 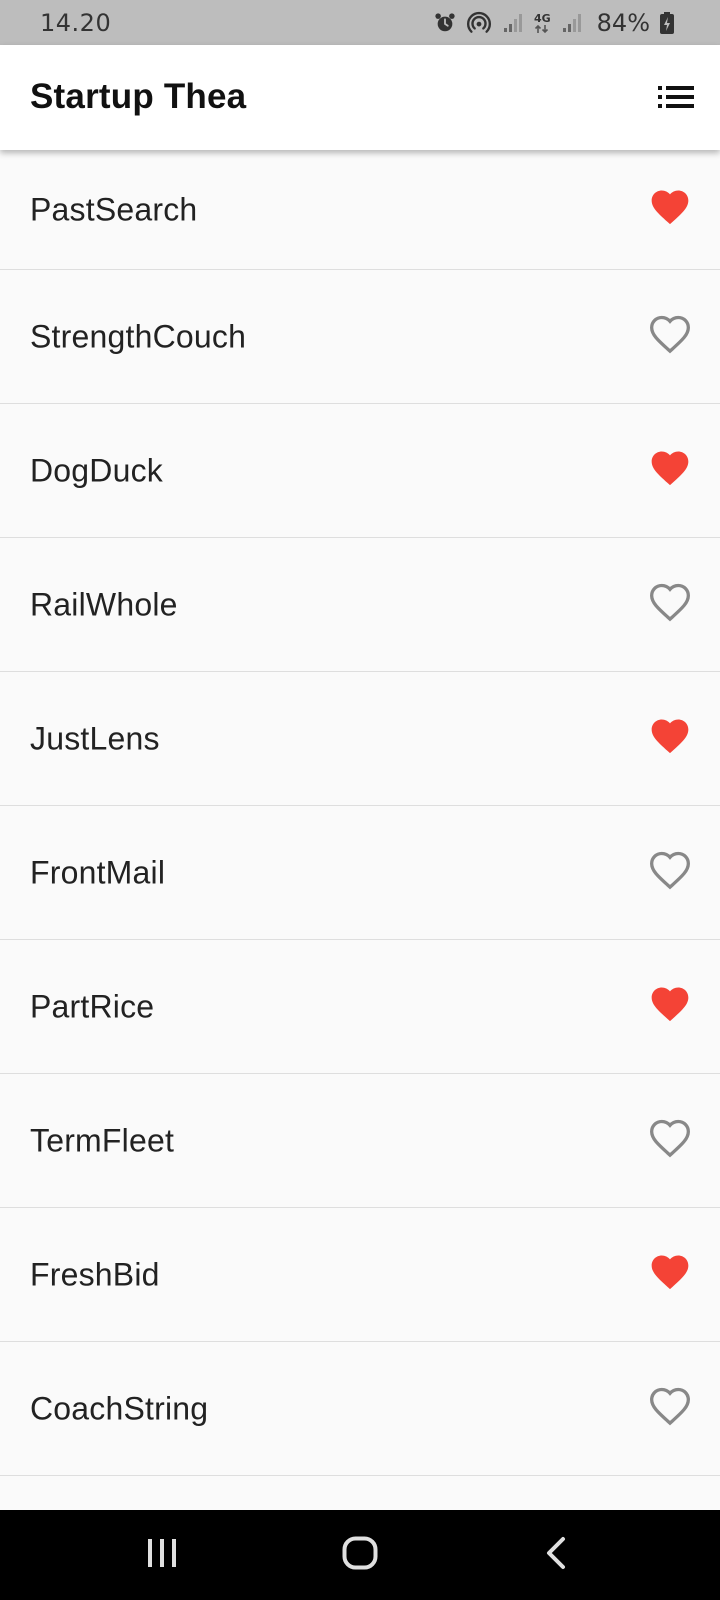 What do you see at coordinates (360, 337) in the screenshot?
I see `list-item: StrengthCouch` at bounding box center [360, 337].